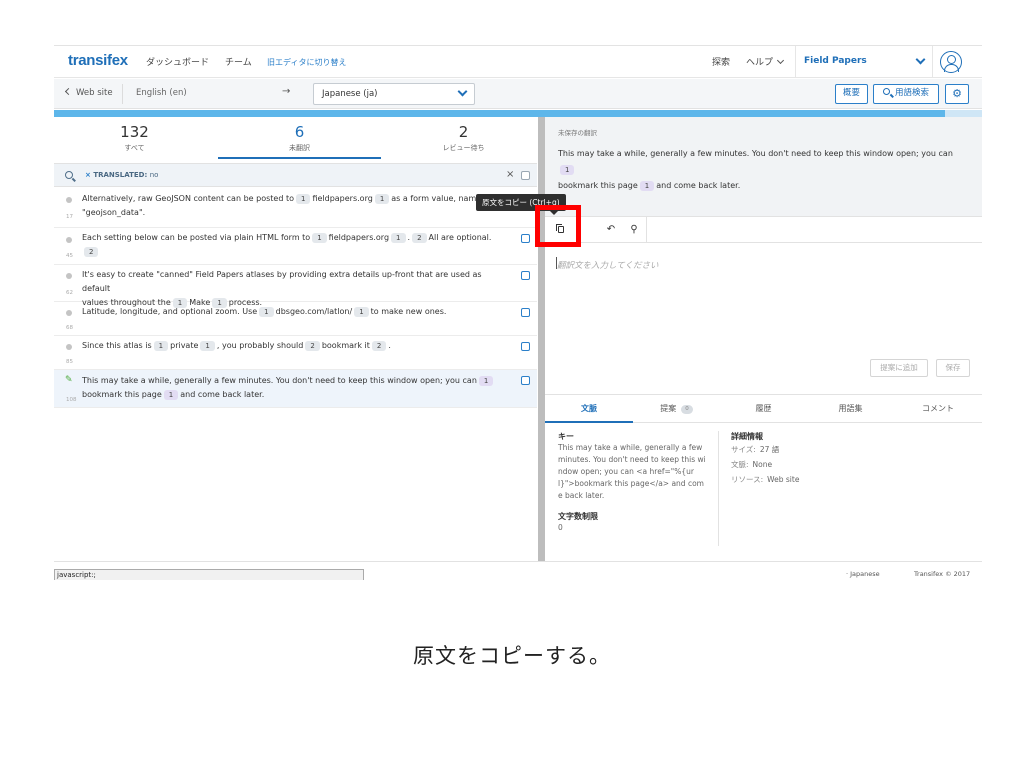 Image resolution: width=1024 pixels, height=768 pixels. I want to click on nav-search: 探索, so click(721, 61).